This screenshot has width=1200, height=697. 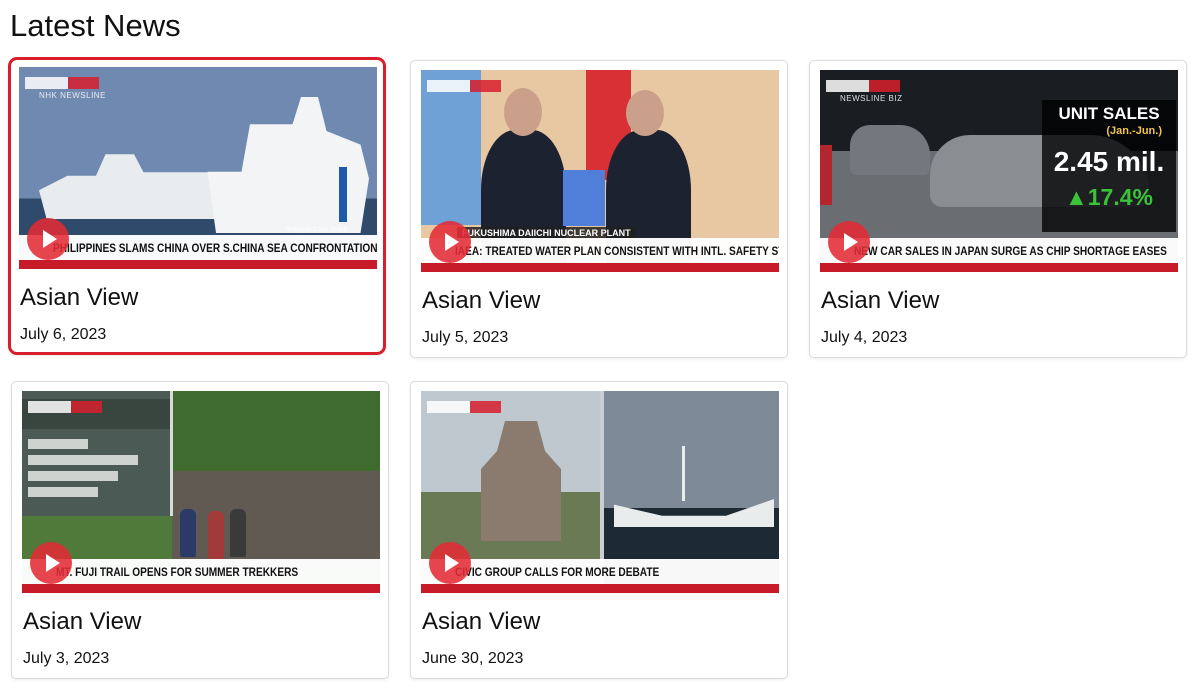 I want to click on program-label: NHK NEWSLINE, so click(x=72, y=95).